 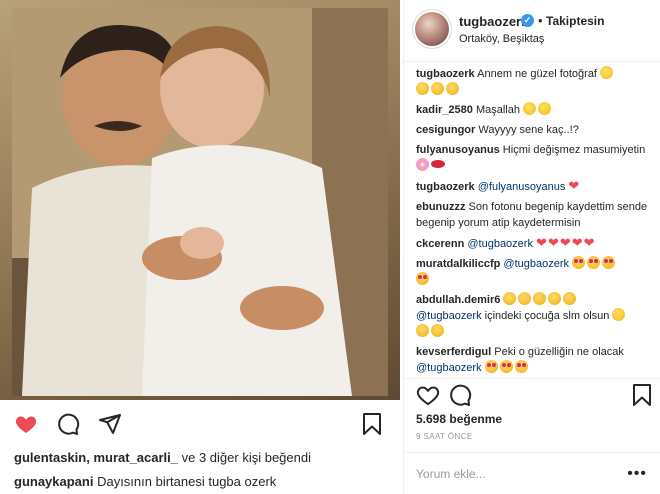 I want to click on follow-status-button: Takiptesin, so click(x=575, y=21).